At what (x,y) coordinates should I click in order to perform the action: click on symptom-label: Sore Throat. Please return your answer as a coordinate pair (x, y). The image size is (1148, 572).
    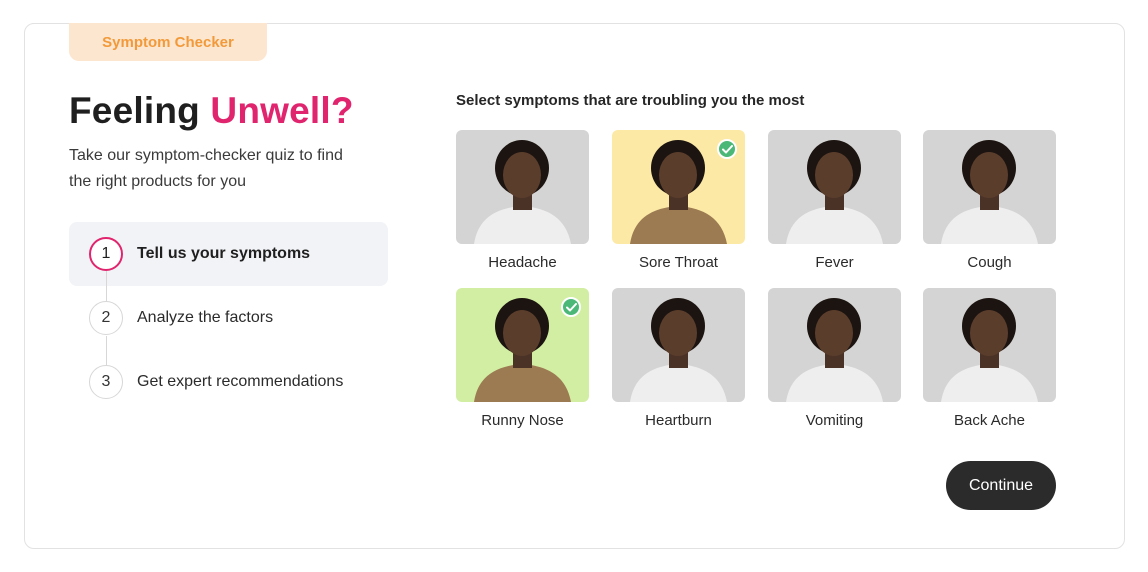
    Looking at the image, I should click on (678, 262).